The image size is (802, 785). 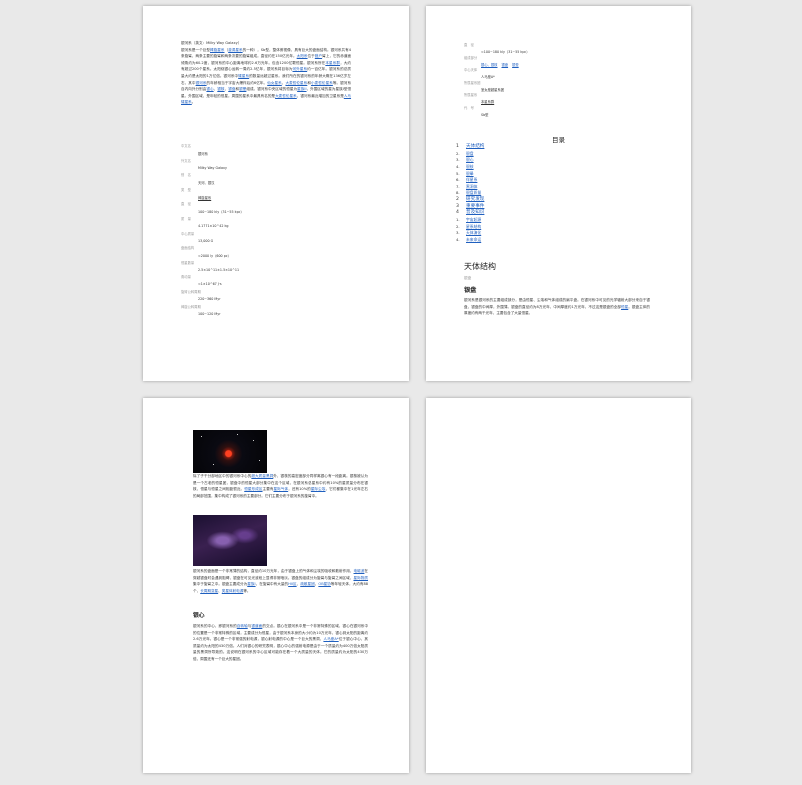 I want to click on toc-item: 4 普及知识, so click(x=556, y=213).